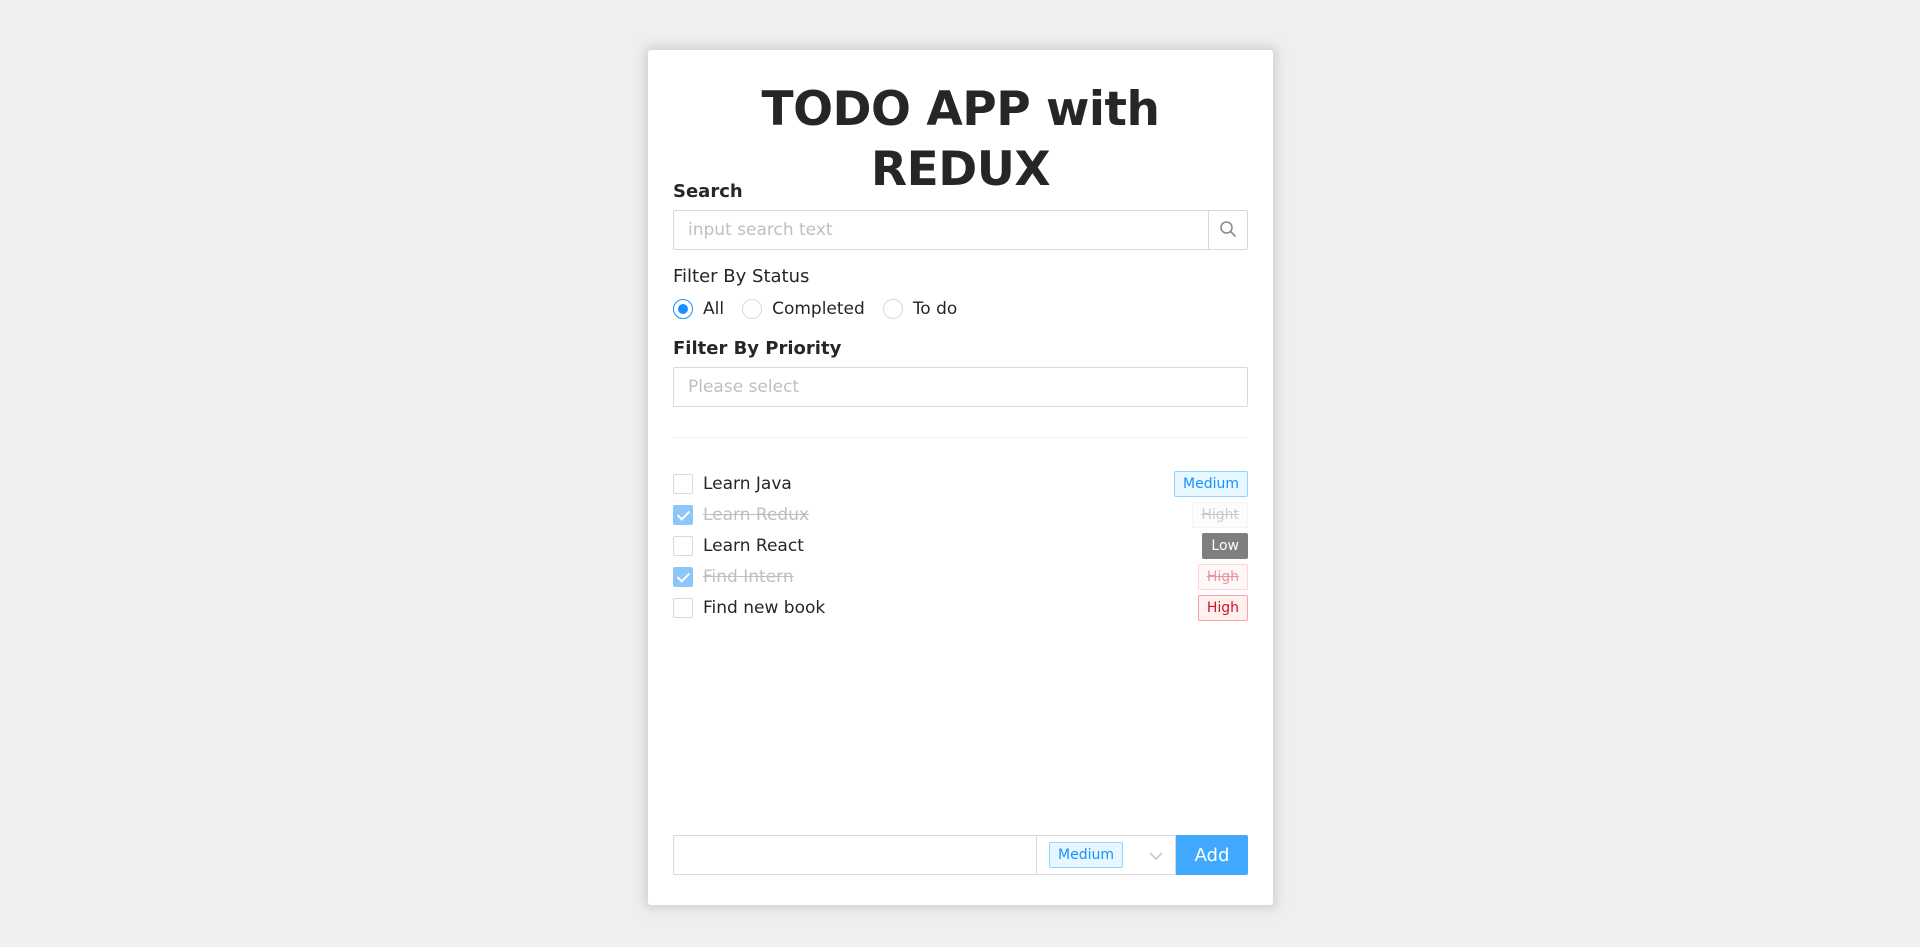 Image resolution: width=1920 pixels, height=947 pixels. I want to click on todo-name: Learn Redux, so click(756, 514).